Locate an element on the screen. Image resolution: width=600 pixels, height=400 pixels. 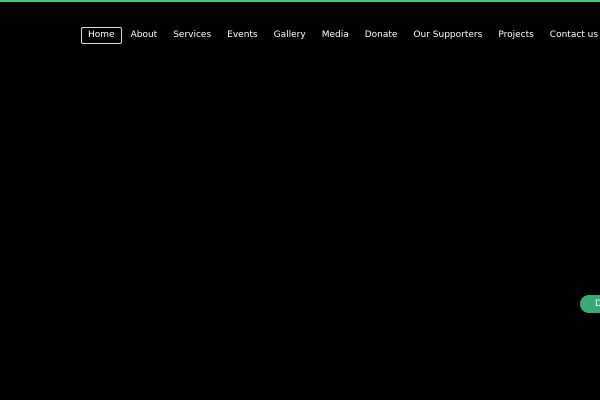
nav-item-home: Home is located at coordinates (101, 35).